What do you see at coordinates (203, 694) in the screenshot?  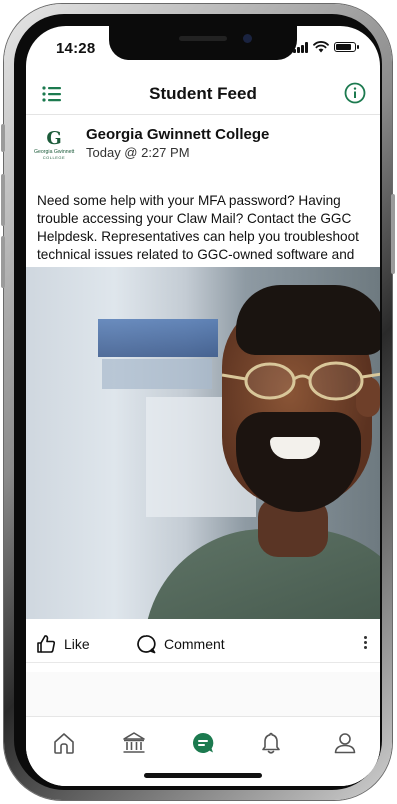 I see `feed-spacer` at bounding box center [203, 694].